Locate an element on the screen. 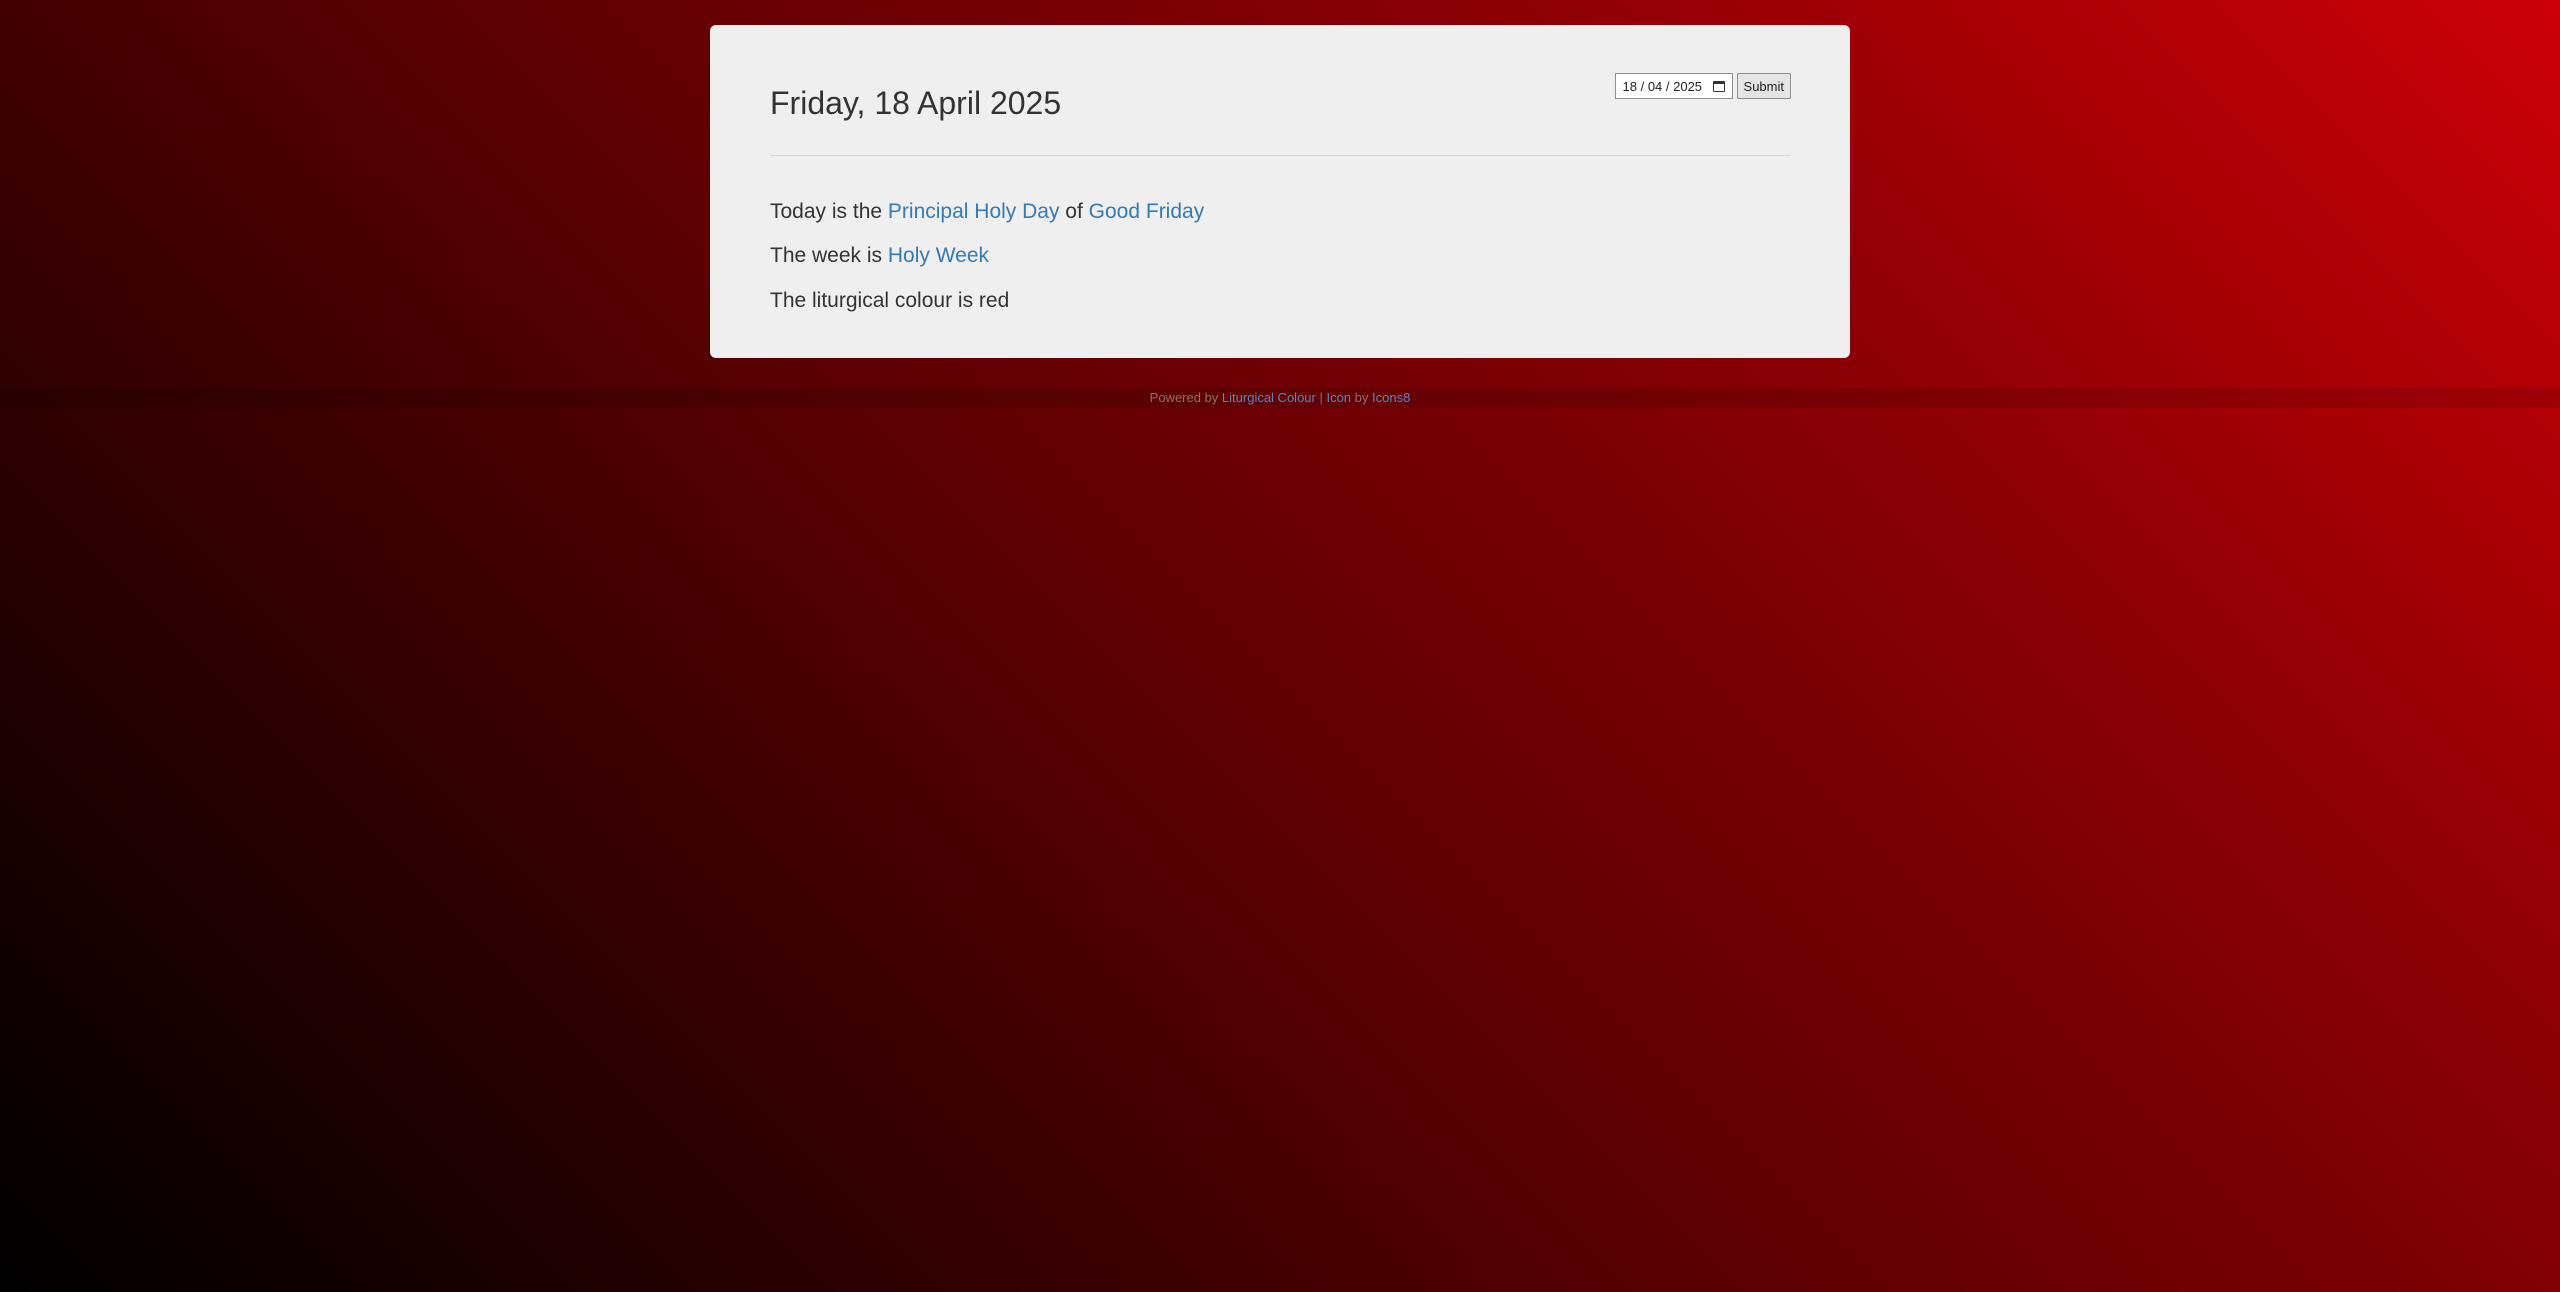 The height and width of the screenshot is (1292, 2560). liturgical-colour-link: Liturgical Colour is located at coordinates (1269, 397).